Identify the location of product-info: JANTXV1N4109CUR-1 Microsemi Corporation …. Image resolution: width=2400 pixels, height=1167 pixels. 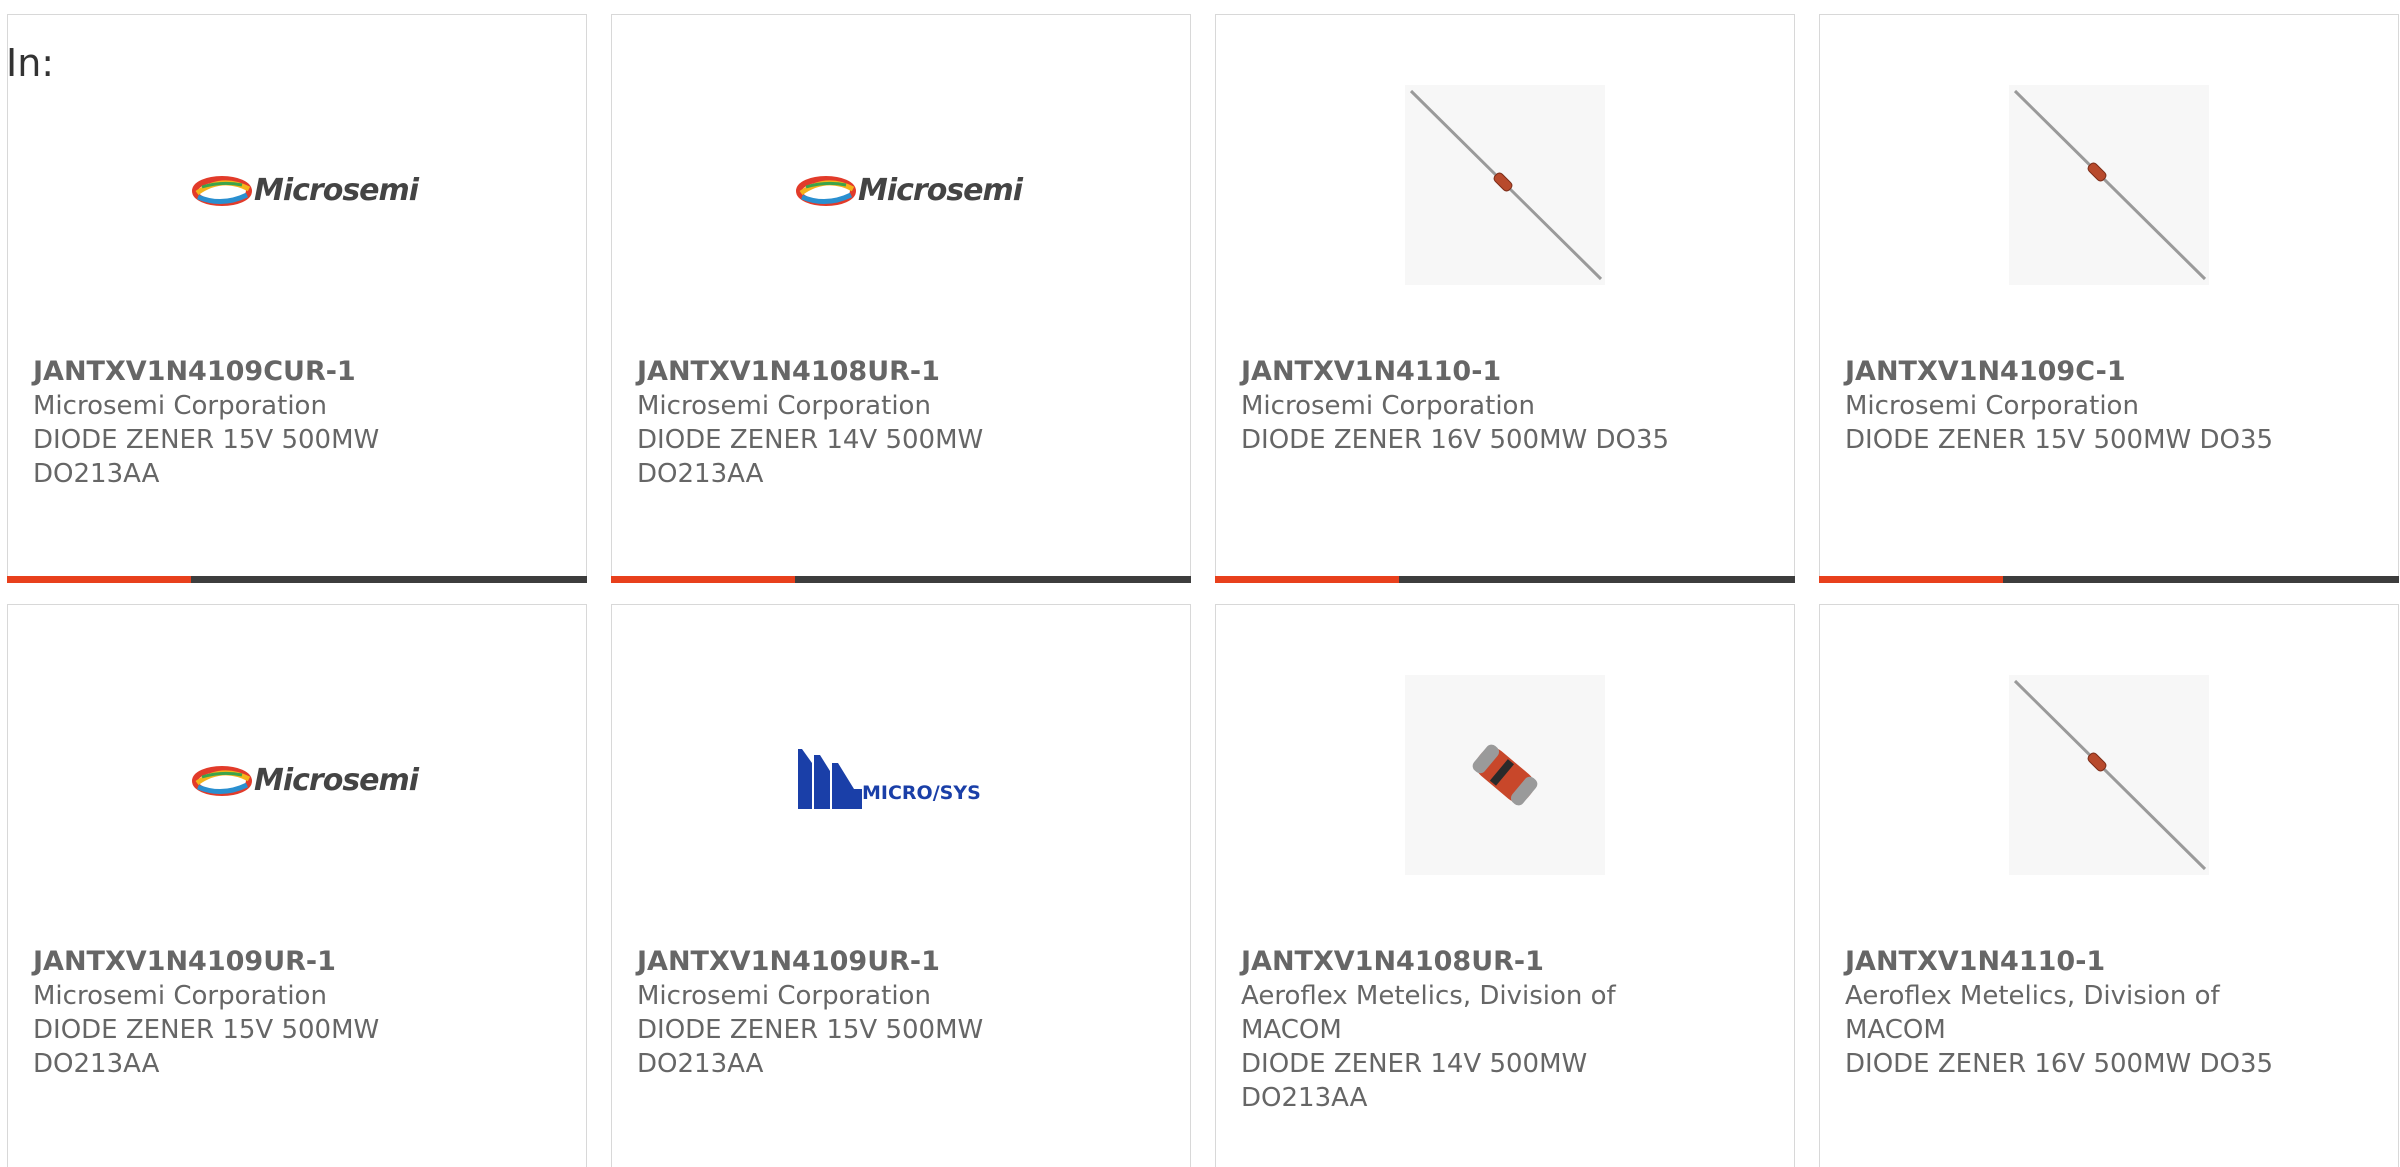
(293, 423).